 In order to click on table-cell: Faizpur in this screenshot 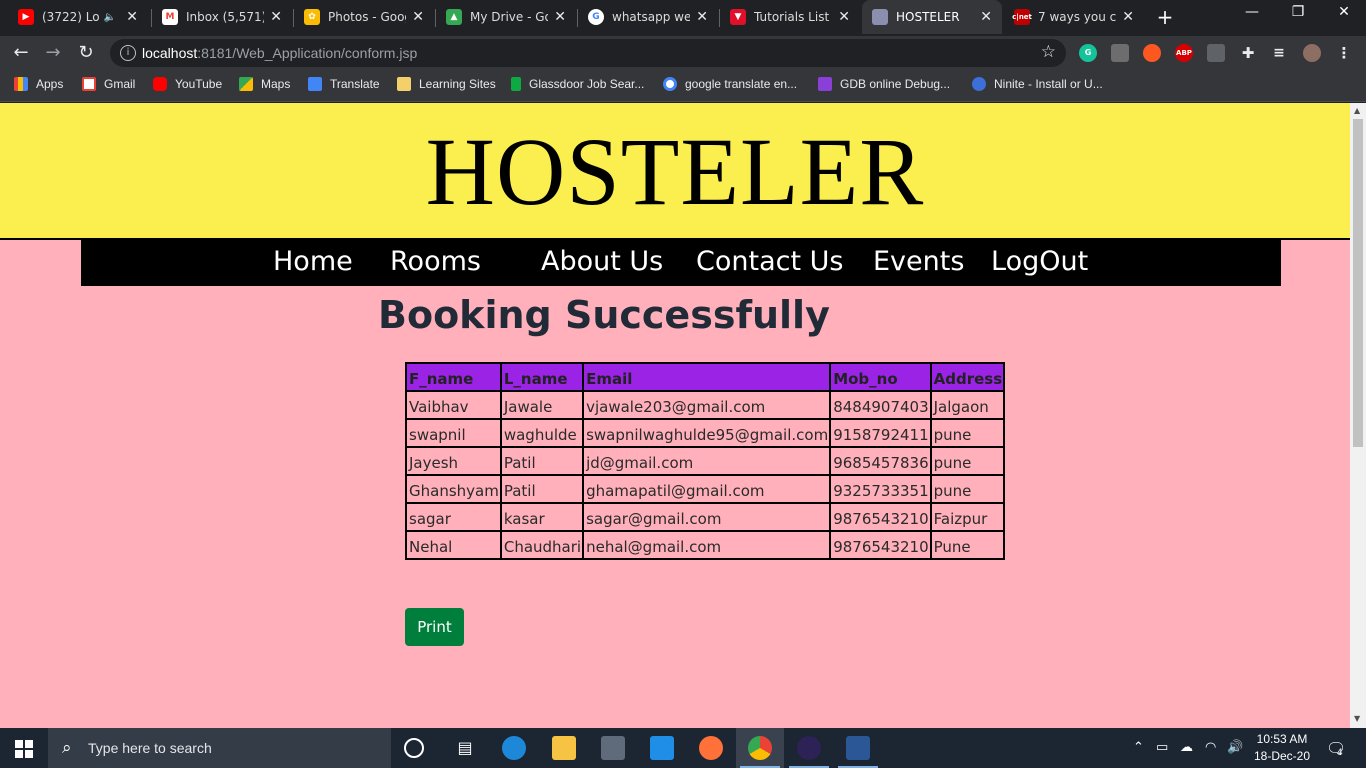, I will do `click(967, 517)`.